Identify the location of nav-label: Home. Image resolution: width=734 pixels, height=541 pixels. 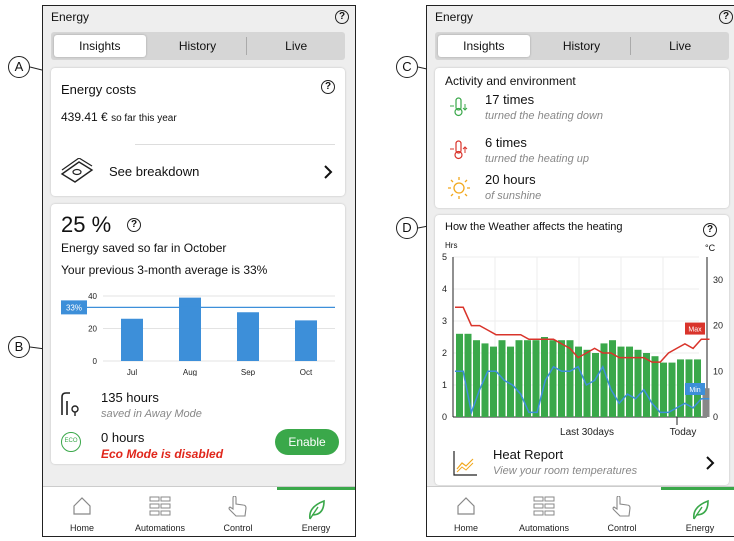
(81, 528).